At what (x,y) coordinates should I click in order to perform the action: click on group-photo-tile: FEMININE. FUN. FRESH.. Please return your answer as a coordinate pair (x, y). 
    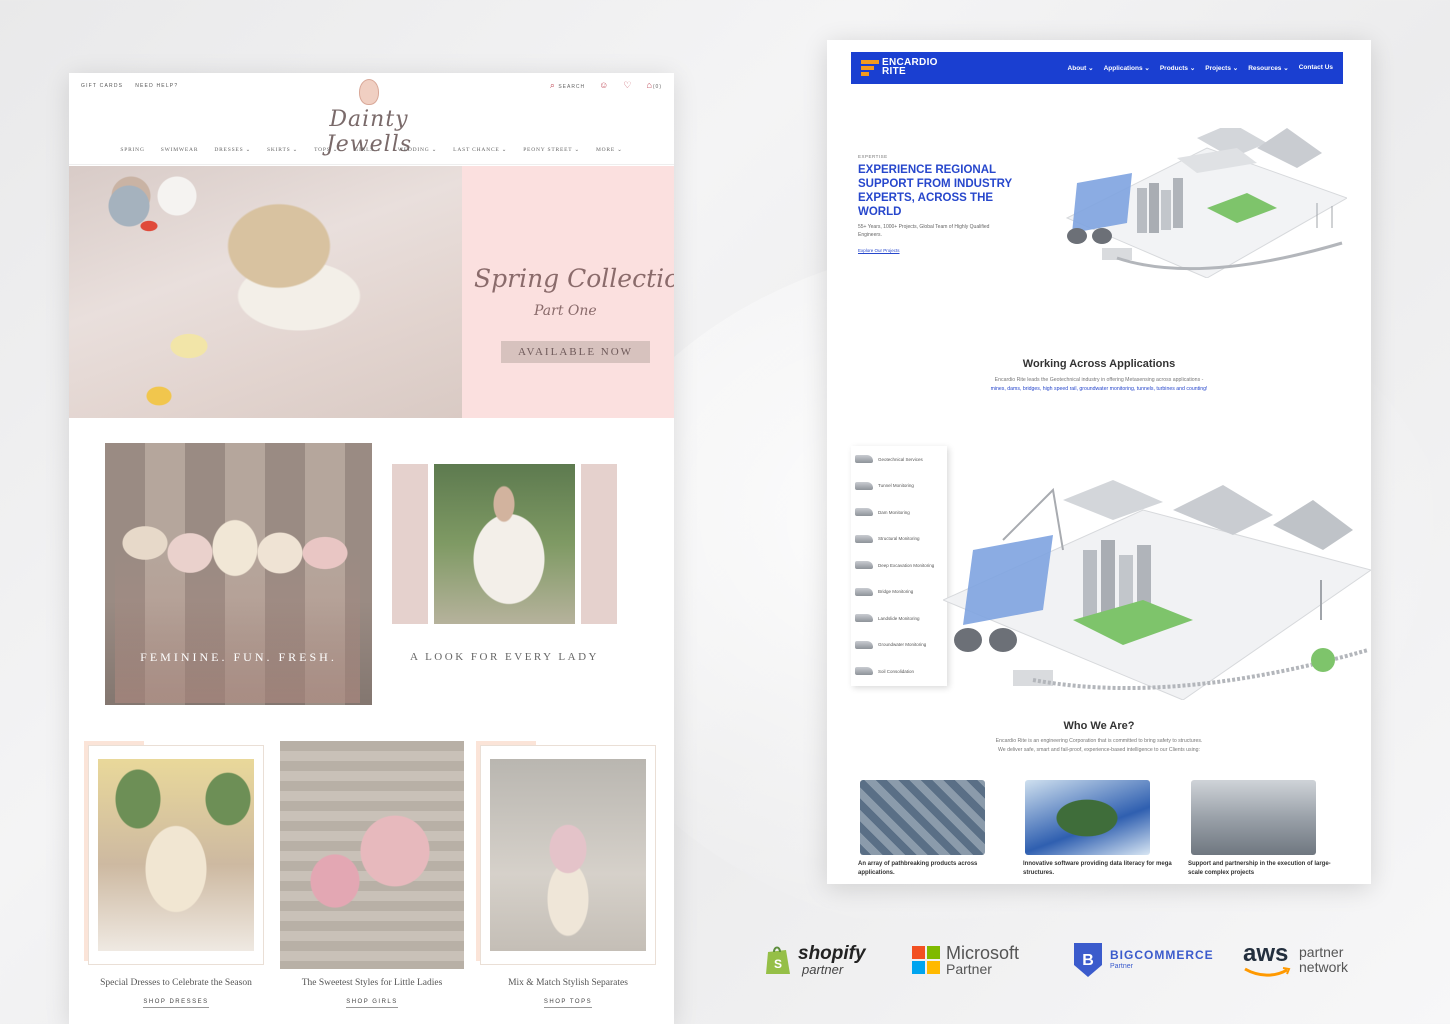
    Looking at the image, I should click on (238, 574).